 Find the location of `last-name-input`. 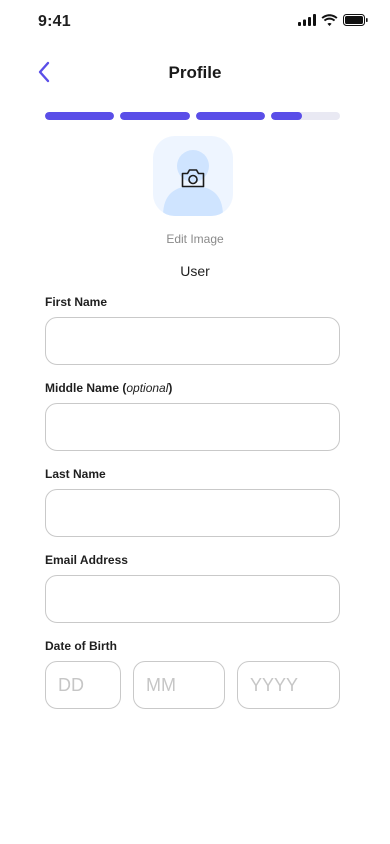

last-name-input is located at coordinates (192, 513).